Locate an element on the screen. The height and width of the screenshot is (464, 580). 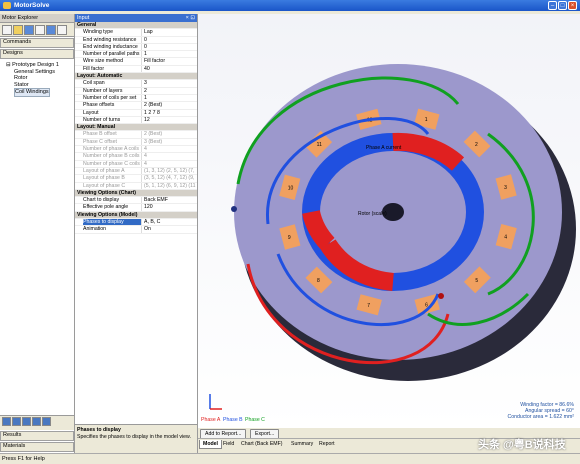
property-value: Back EMF is located at coordinates (169, 200).